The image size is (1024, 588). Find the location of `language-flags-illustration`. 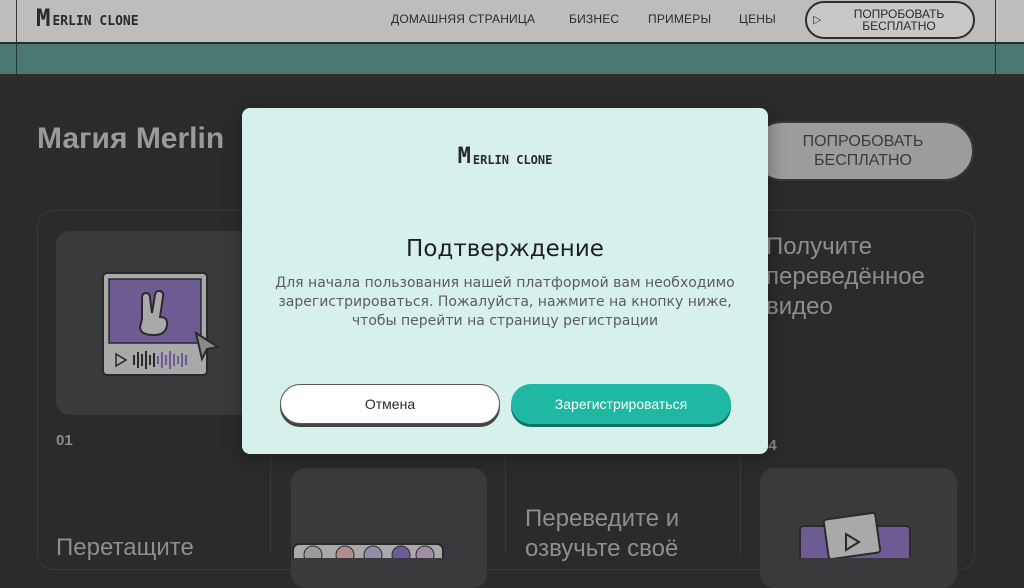

language-flags-illustration is located at coordinates (368, 559).